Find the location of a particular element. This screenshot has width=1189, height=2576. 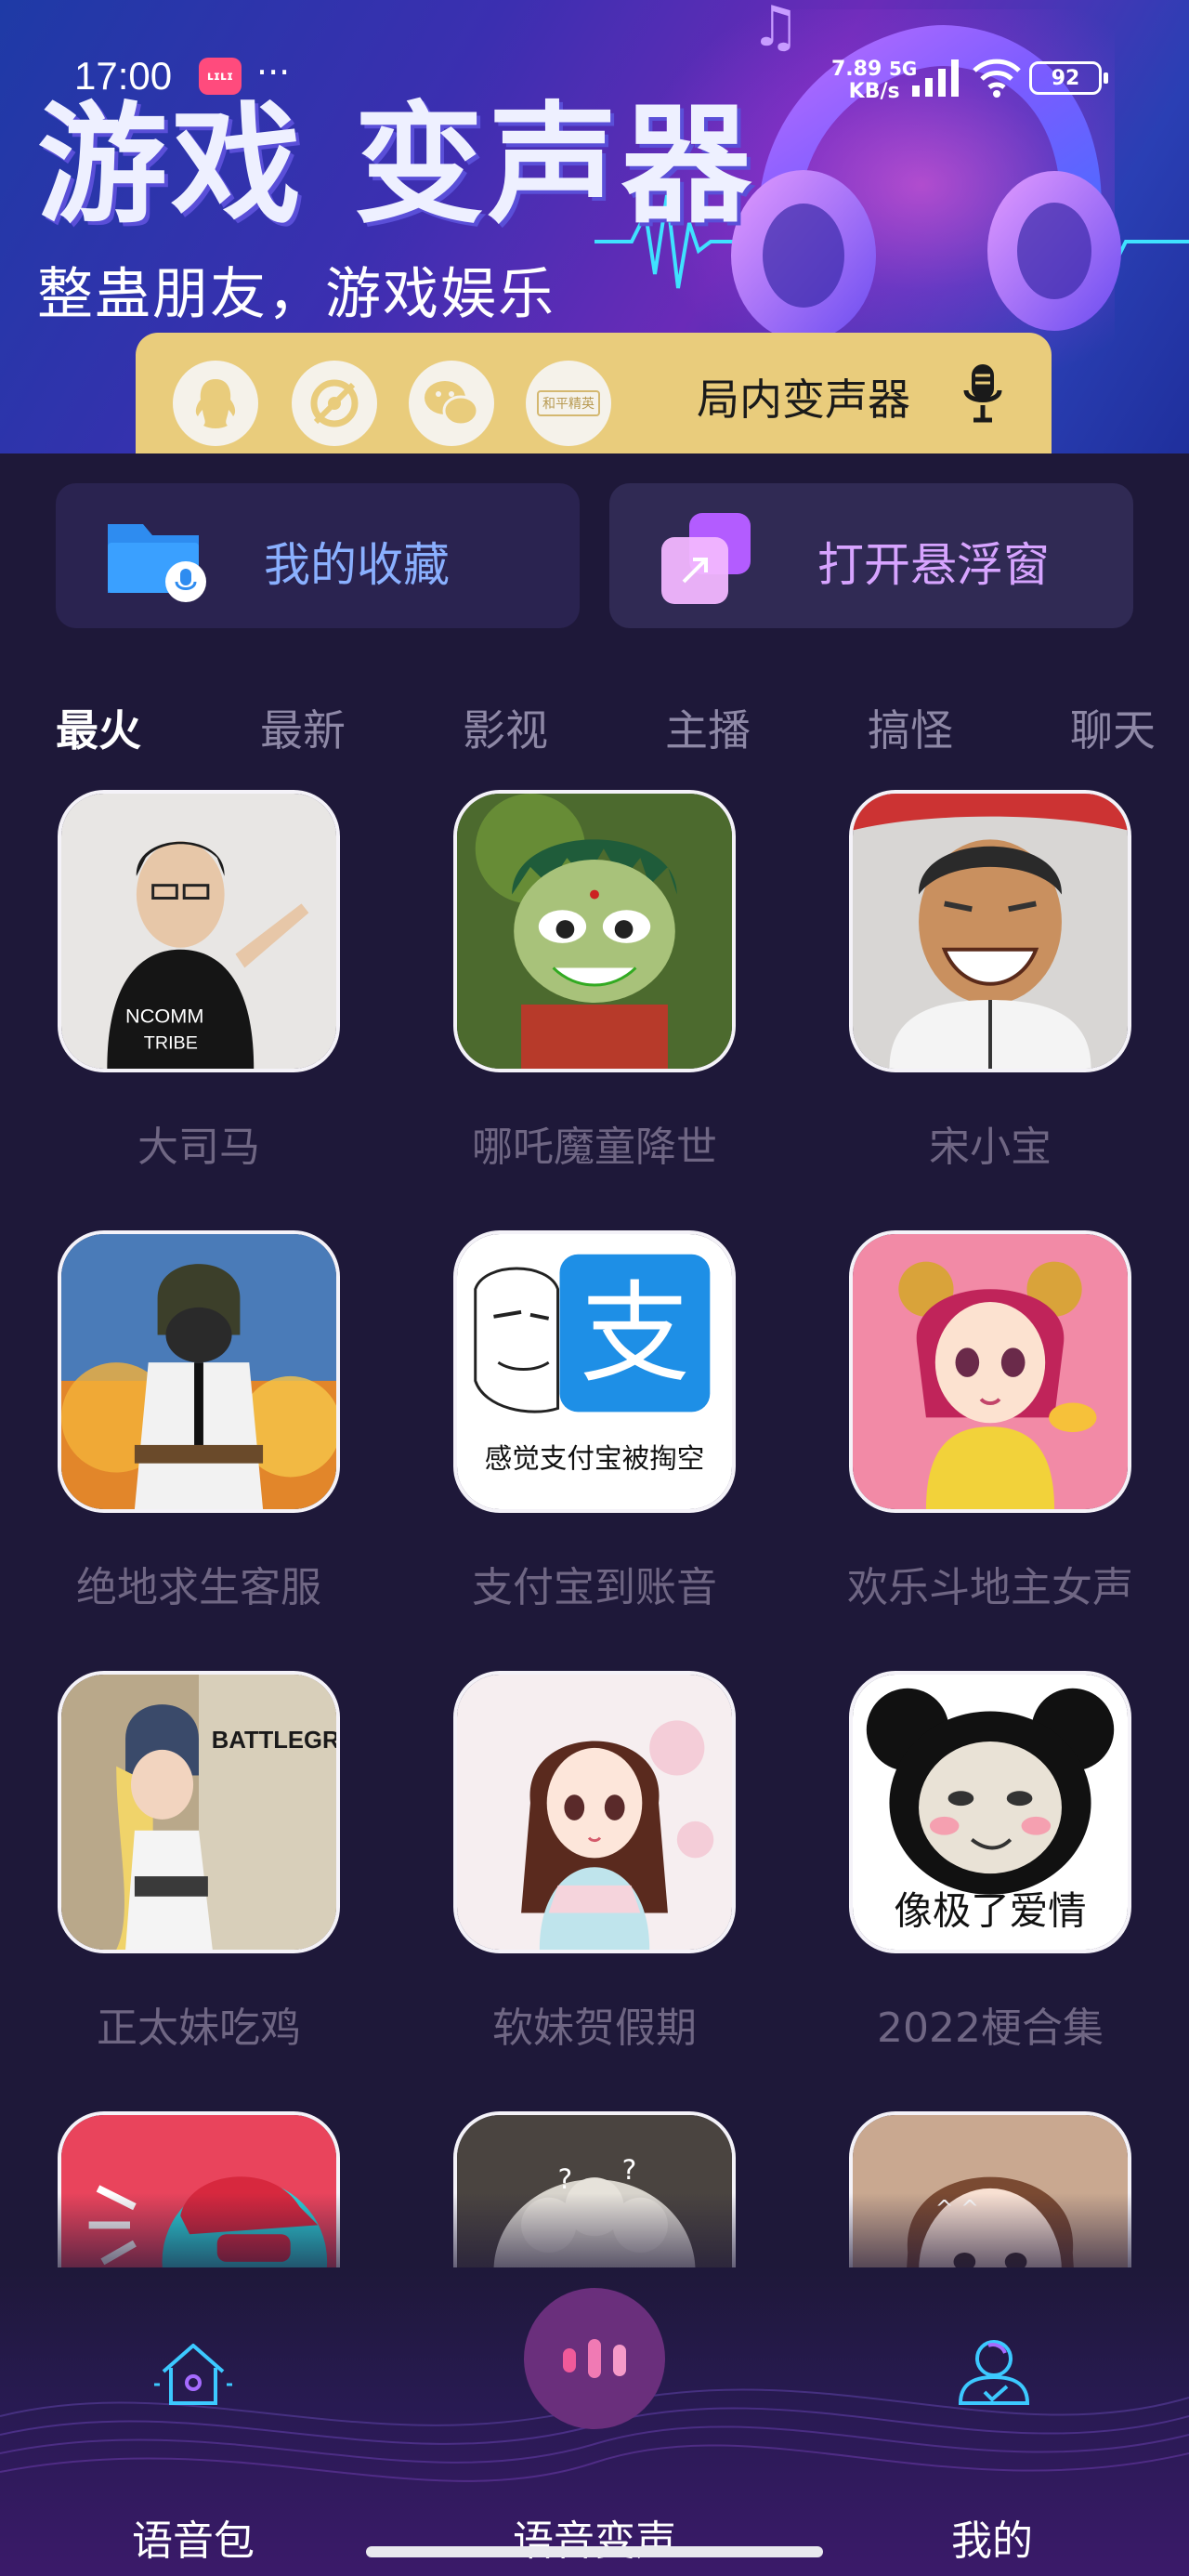

tab-funny: 搞怪 is located at coordinates (911, 727).